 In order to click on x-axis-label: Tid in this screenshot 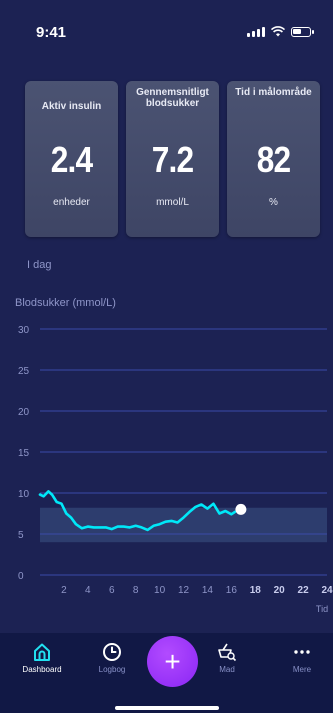, I will do `click(322, 609)`.